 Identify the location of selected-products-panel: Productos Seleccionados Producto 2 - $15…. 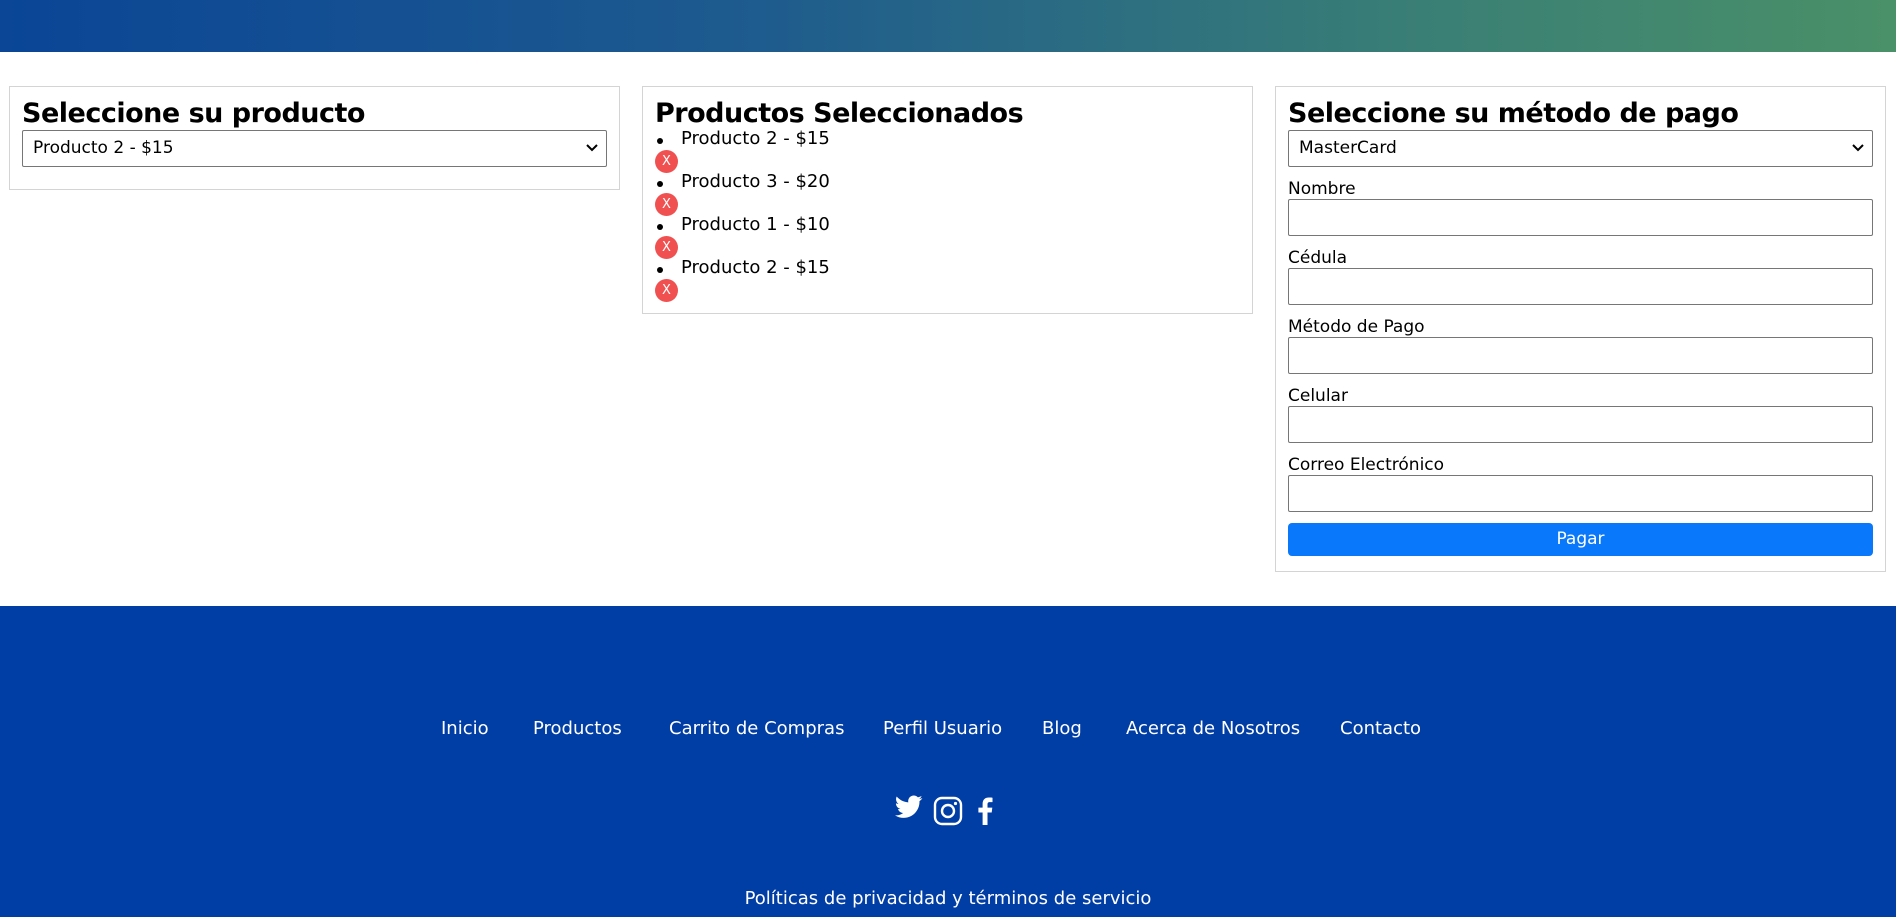
(947, 200).